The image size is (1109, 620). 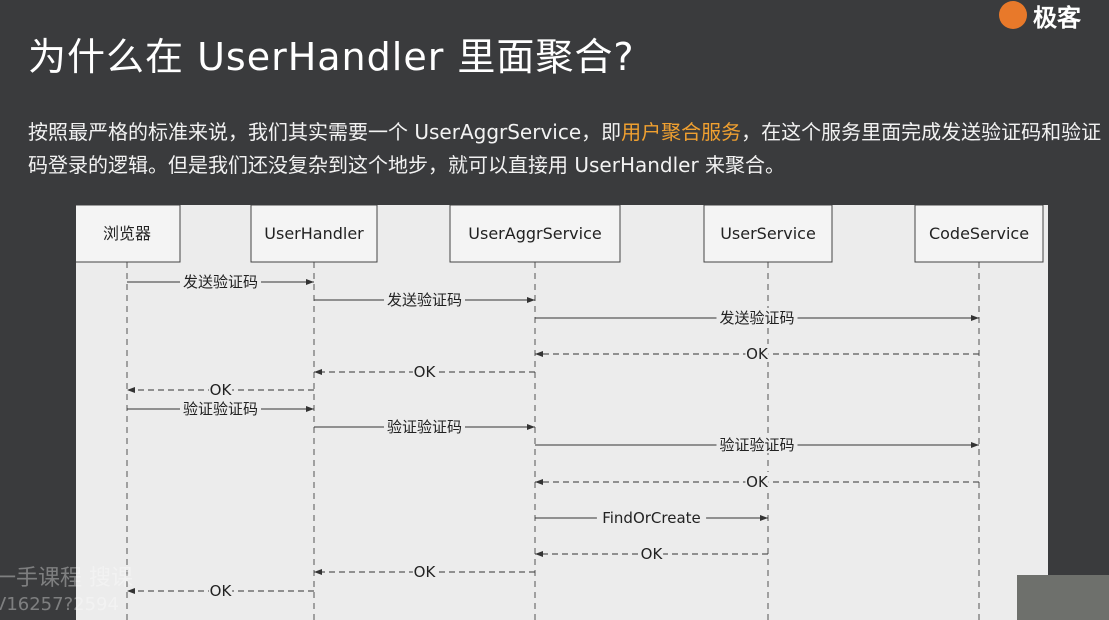 What do you see at coordinates (1013, 15) in the screenshot?
I see `logo-icon` at bounding box center [1013, 15].